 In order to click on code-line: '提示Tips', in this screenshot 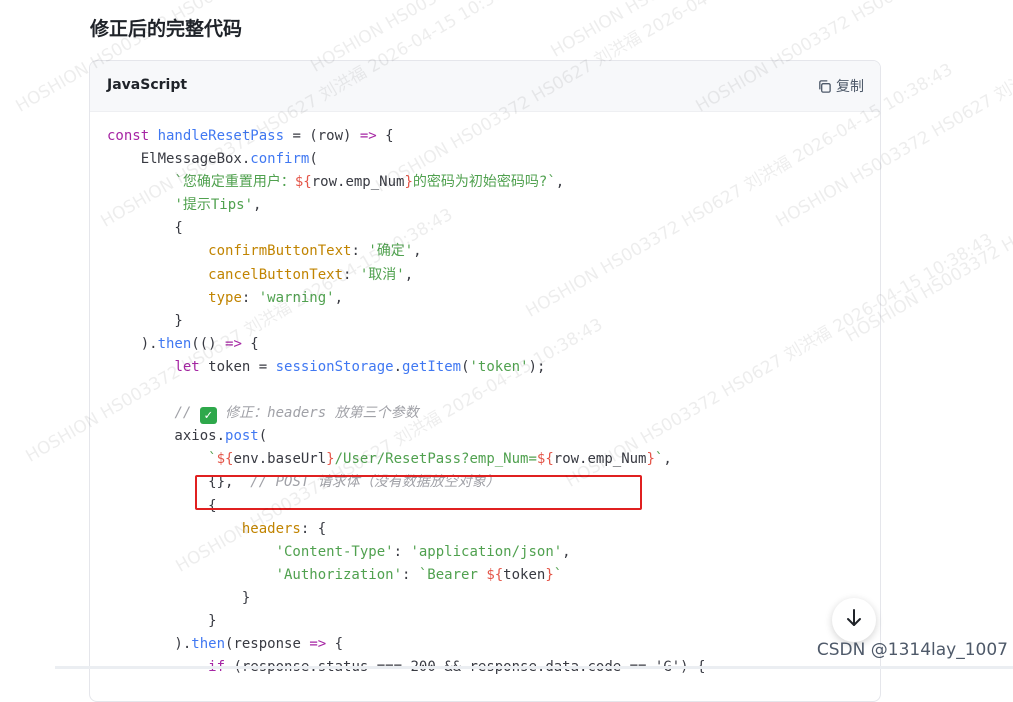, I will do `click(406, 205)`.